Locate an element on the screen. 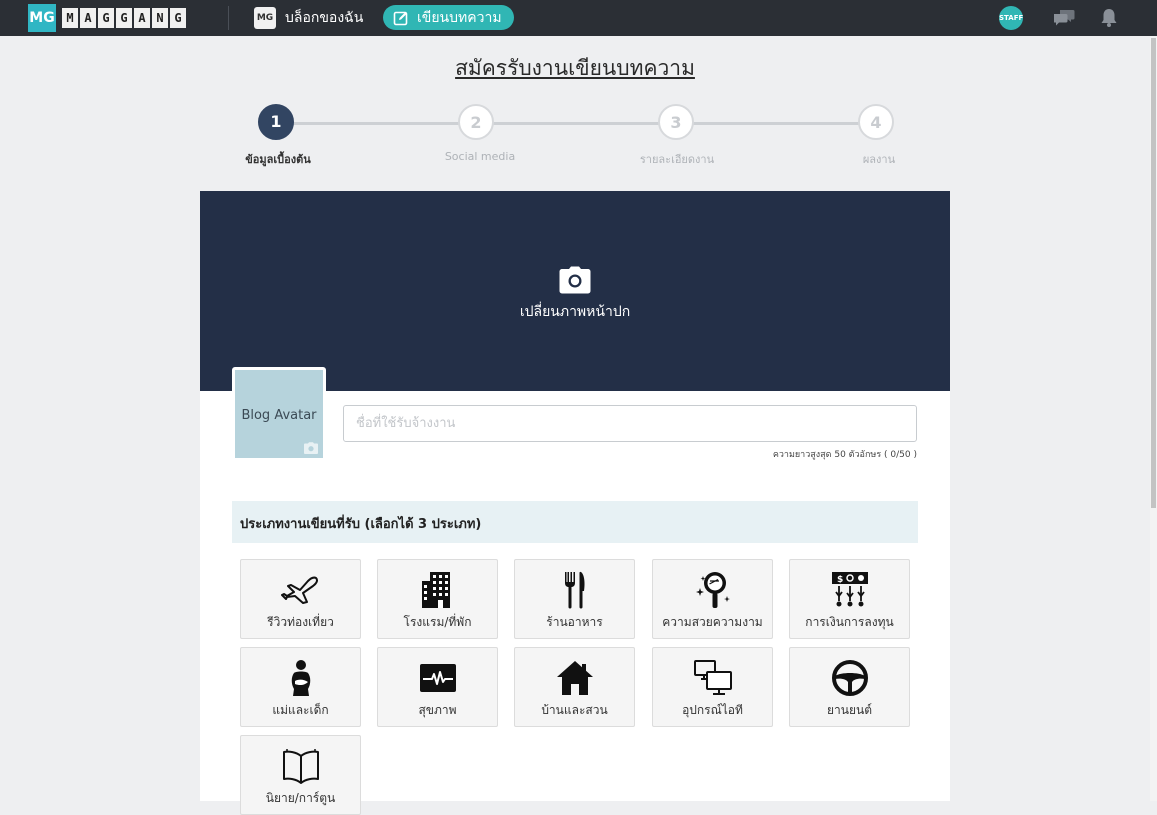 The width and height of the screenshot is (1157, 815). category-mother-baby: แม่และเด็ก is located at coordinates (300, 687).